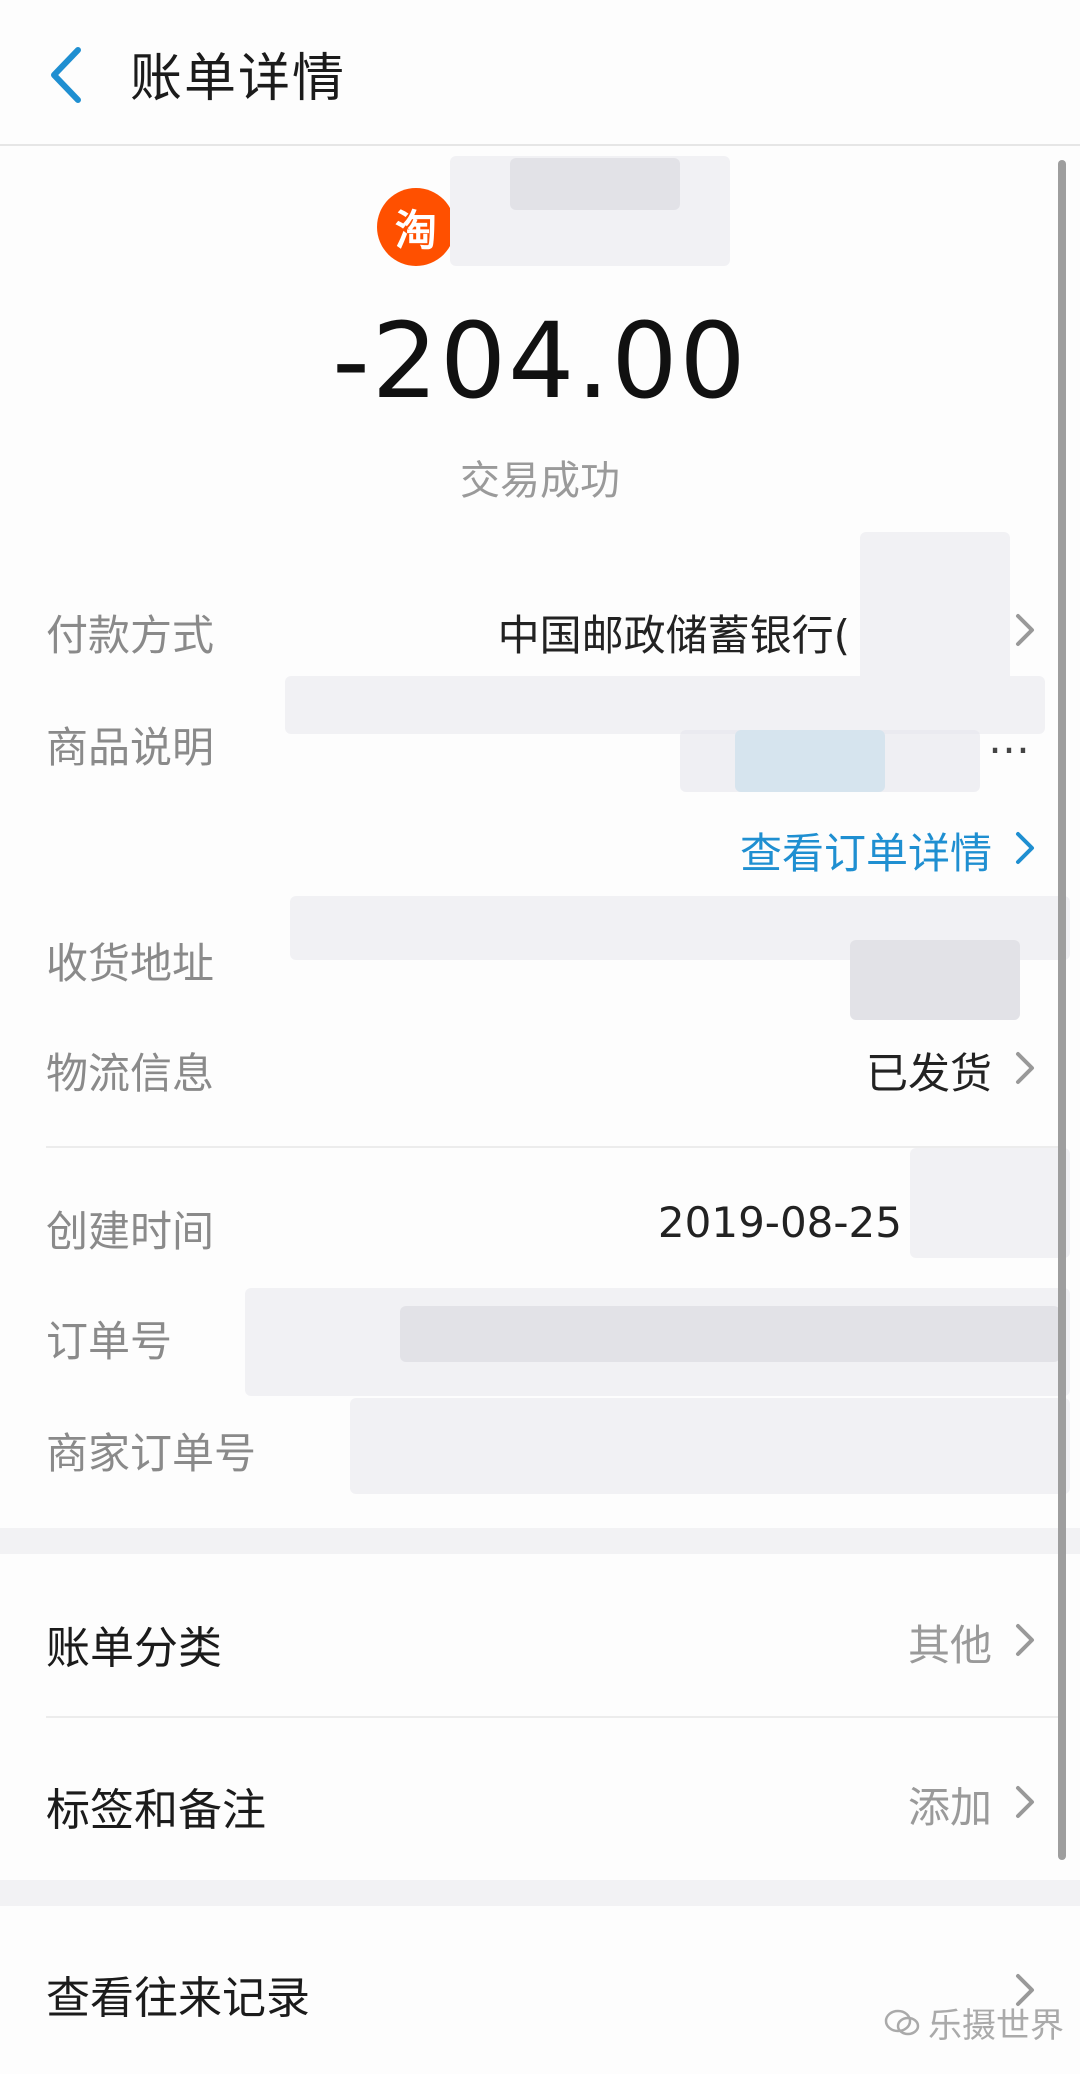 Image resolution: width=1080 pixels, height=2074 pixels. What do you see at coordinates (540, 1541) in the screenshot?
I see `section-gap` at bounding box center [540, 1541].